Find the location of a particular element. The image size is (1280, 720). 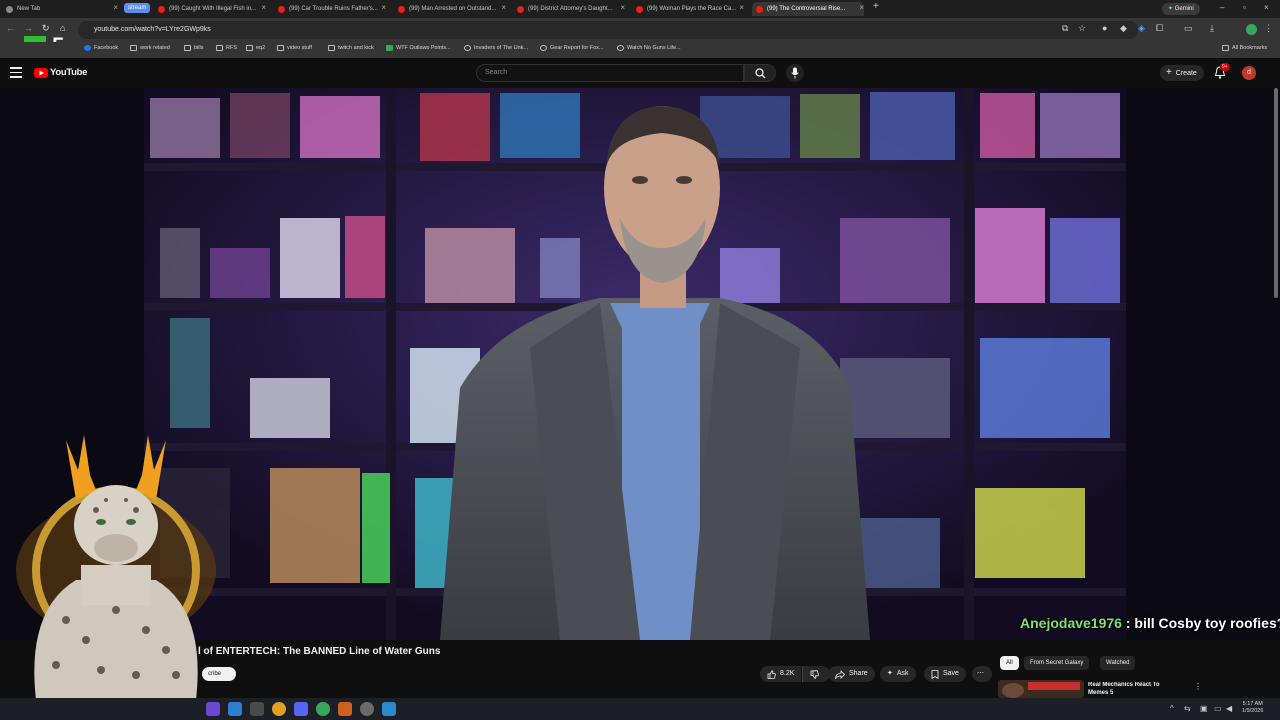

minimize-button: – is located at coordinates (1222, 7).